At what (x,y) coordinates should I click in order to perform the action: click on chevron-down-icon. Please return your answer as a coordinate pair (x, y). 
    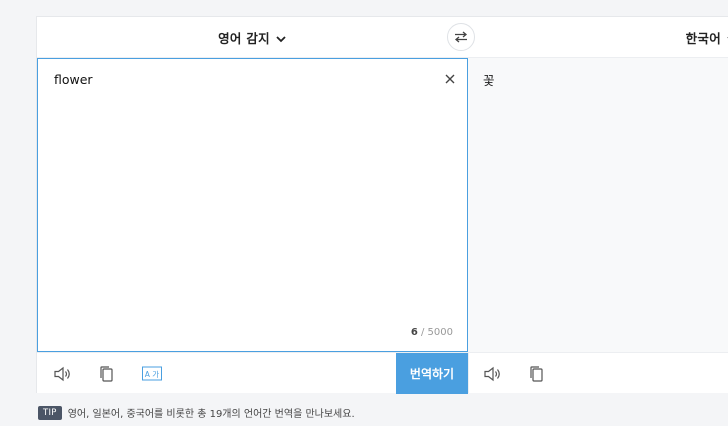
    Looking at the image, I should click on (281, 37).